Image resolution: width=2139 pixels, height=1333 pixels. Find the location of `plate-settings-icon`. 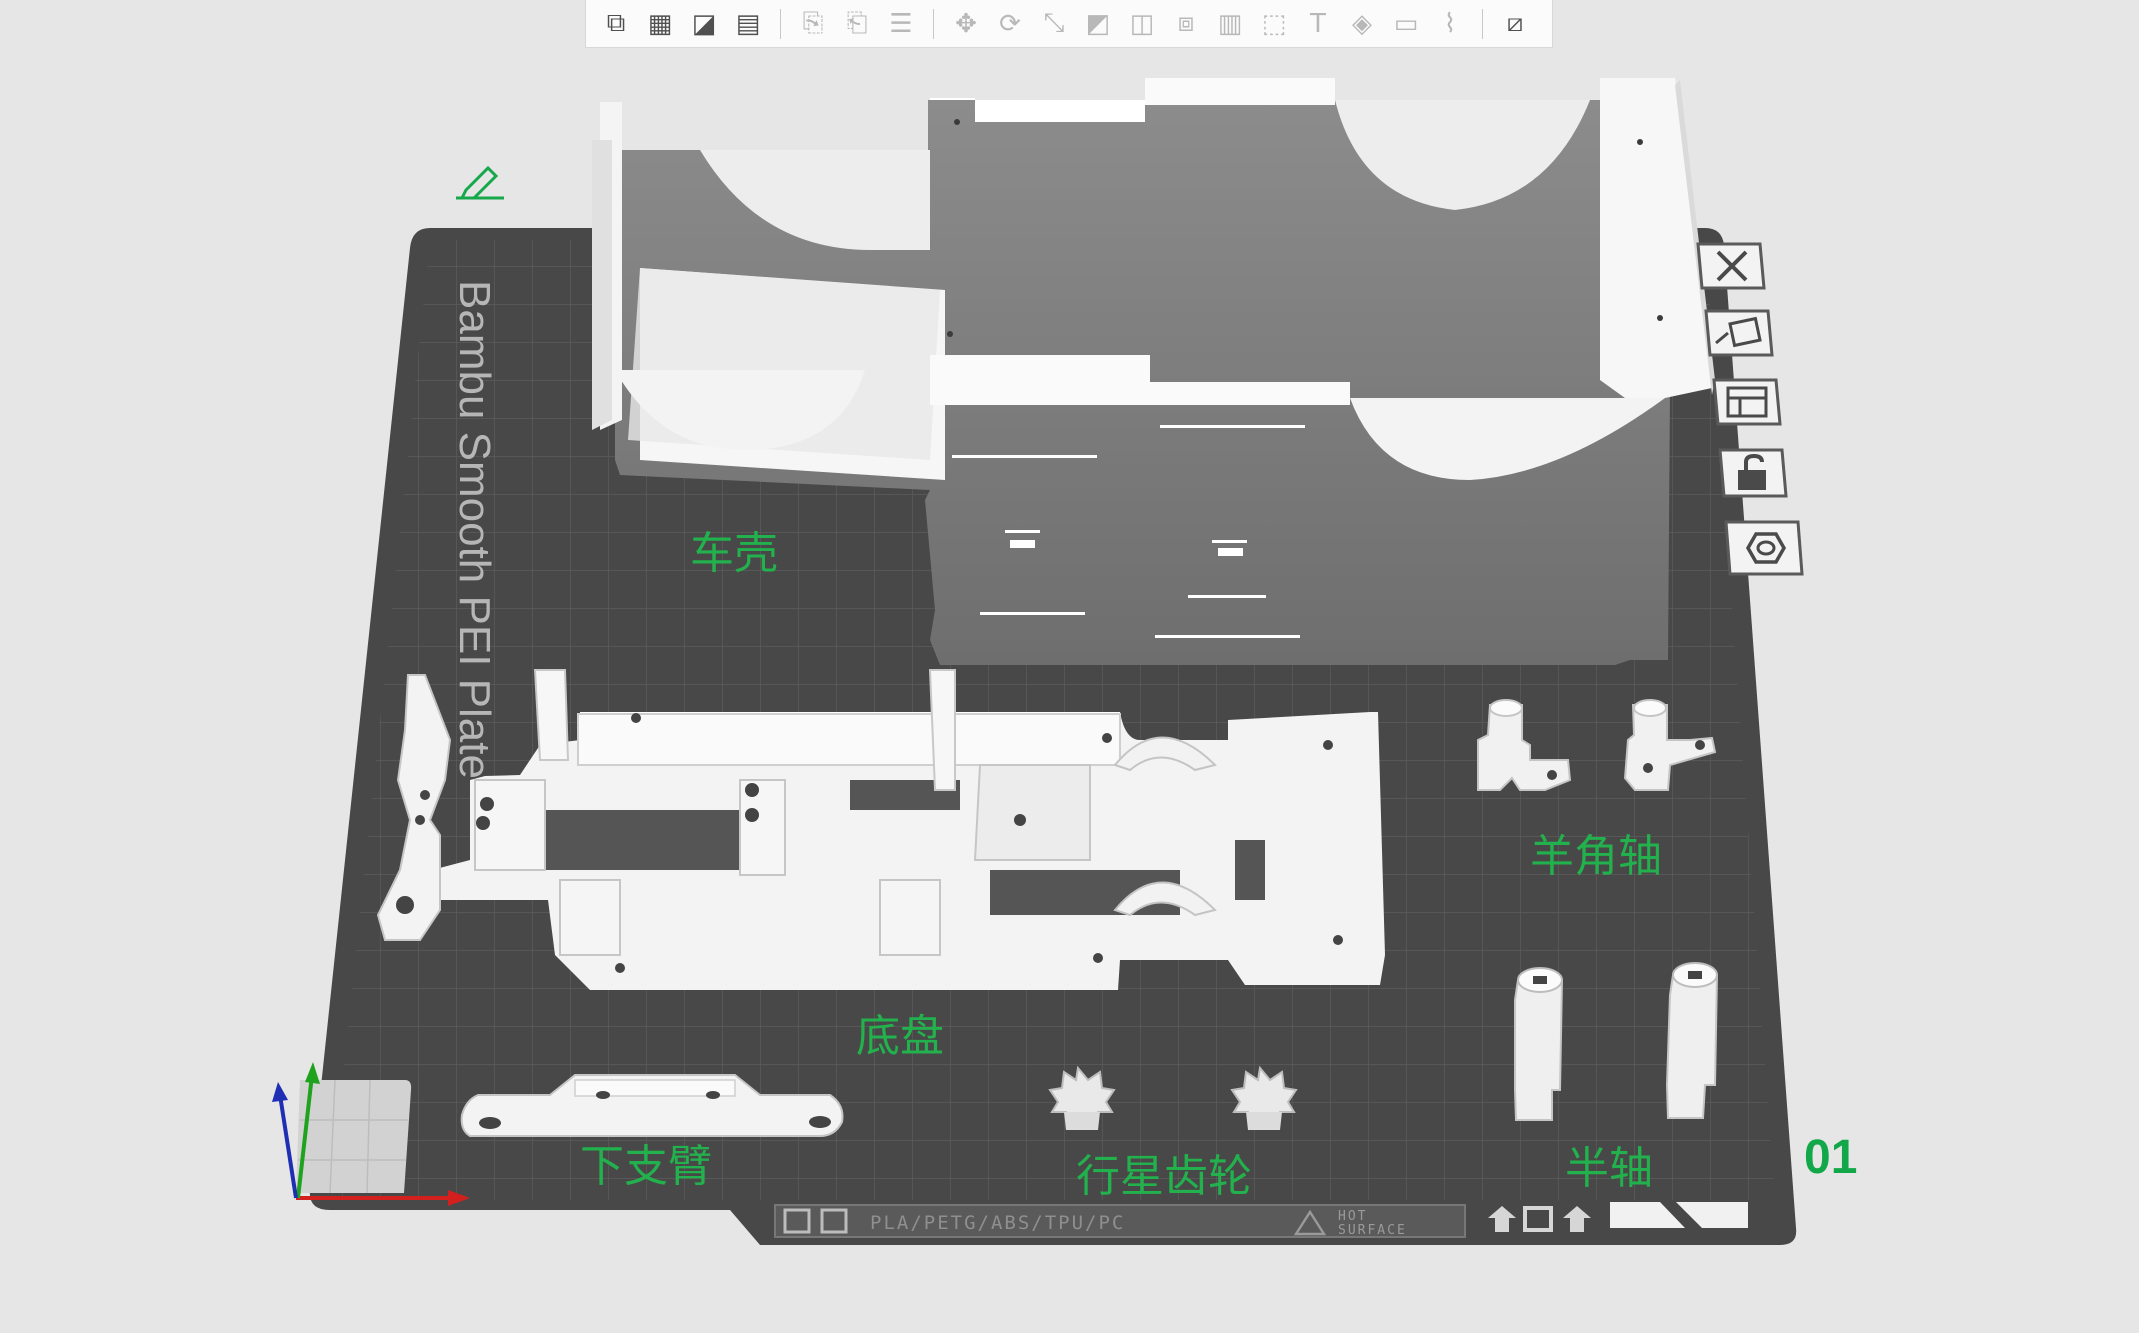

plate-settings-icon is located at coordinates (1746, 402).